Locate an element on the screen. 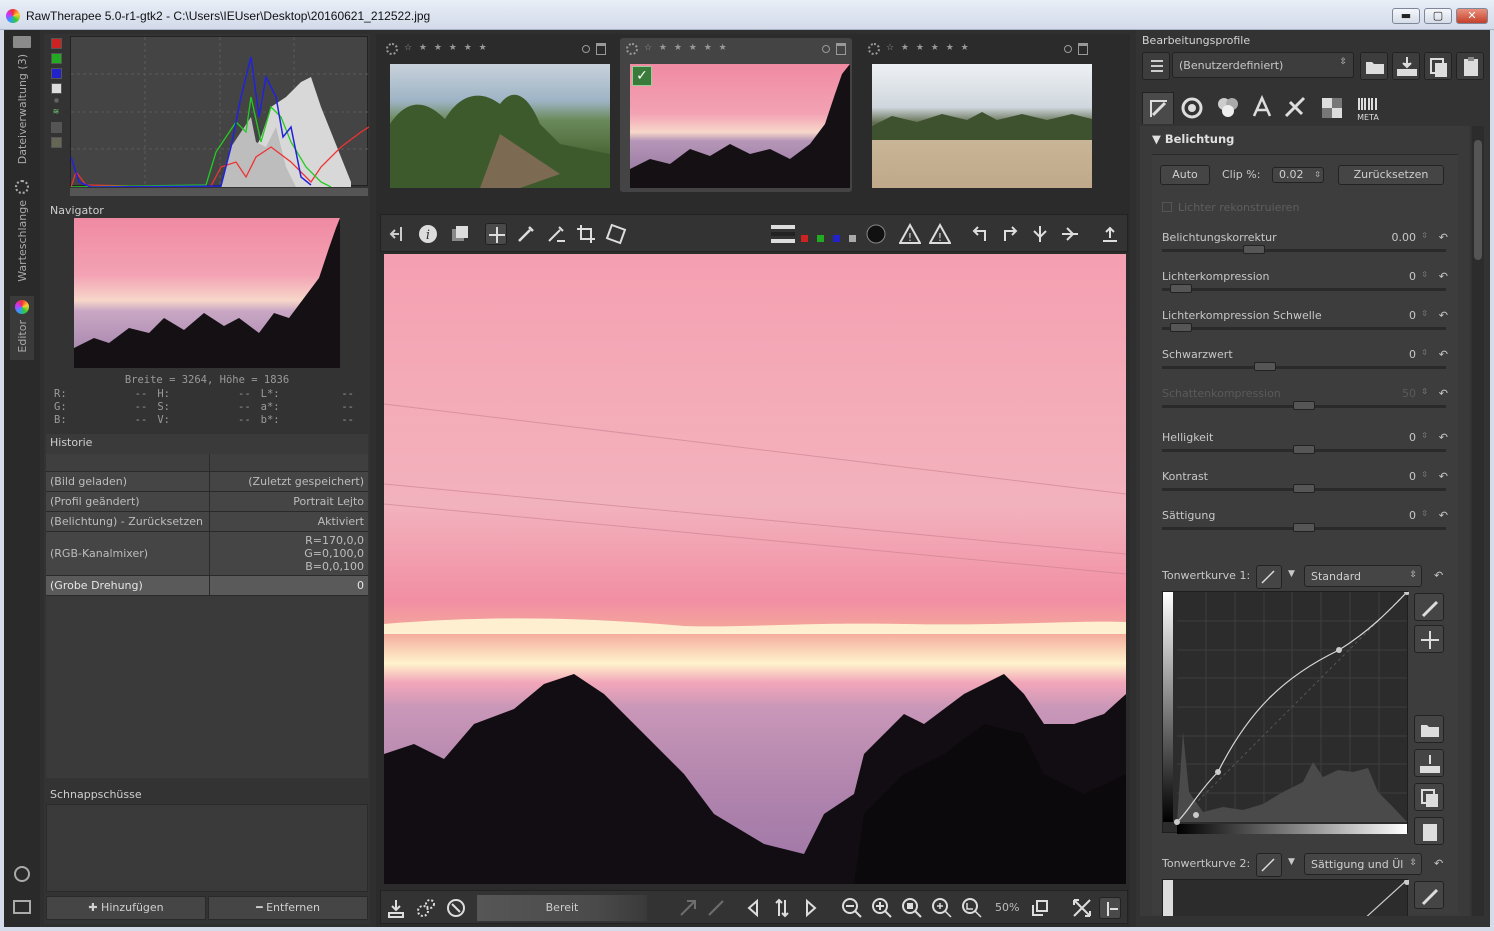 This screenshot has height=931, width=1494. crop-icon is located at coordinates (586, 234).